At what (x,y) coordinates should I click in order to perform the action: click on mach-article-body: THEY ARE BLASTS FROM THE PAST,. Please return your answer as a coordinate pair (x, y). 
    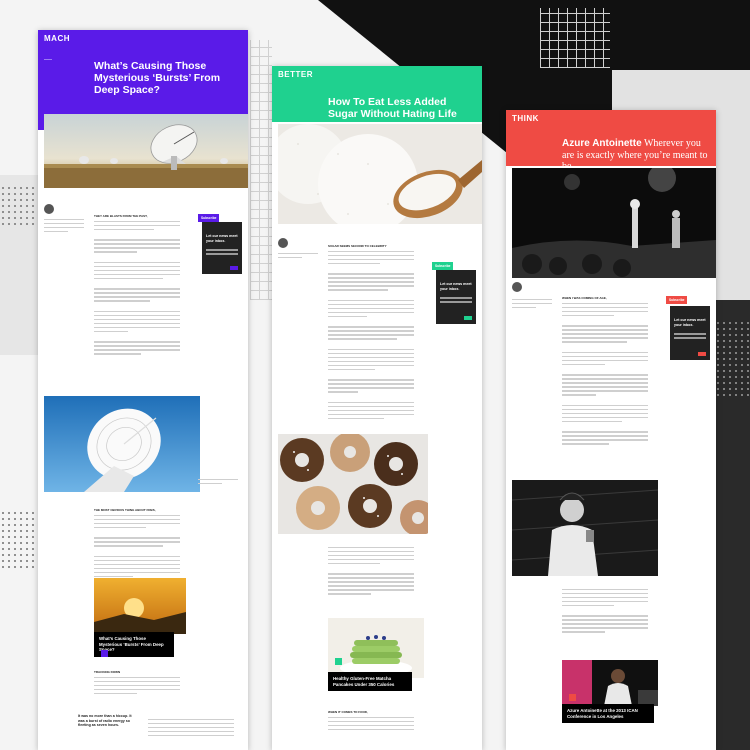
    Looking at the image, I should click on (137, 285).